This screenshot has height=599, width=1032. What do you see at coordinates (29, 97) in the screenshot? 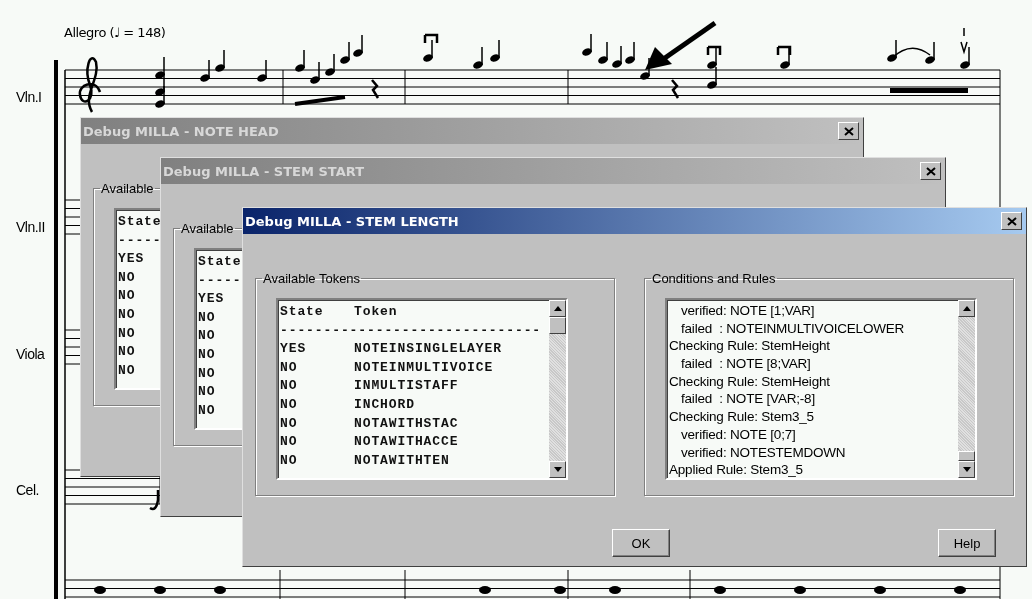
I see `instrument-label: Vln.I` at bounding box center [29, 97].